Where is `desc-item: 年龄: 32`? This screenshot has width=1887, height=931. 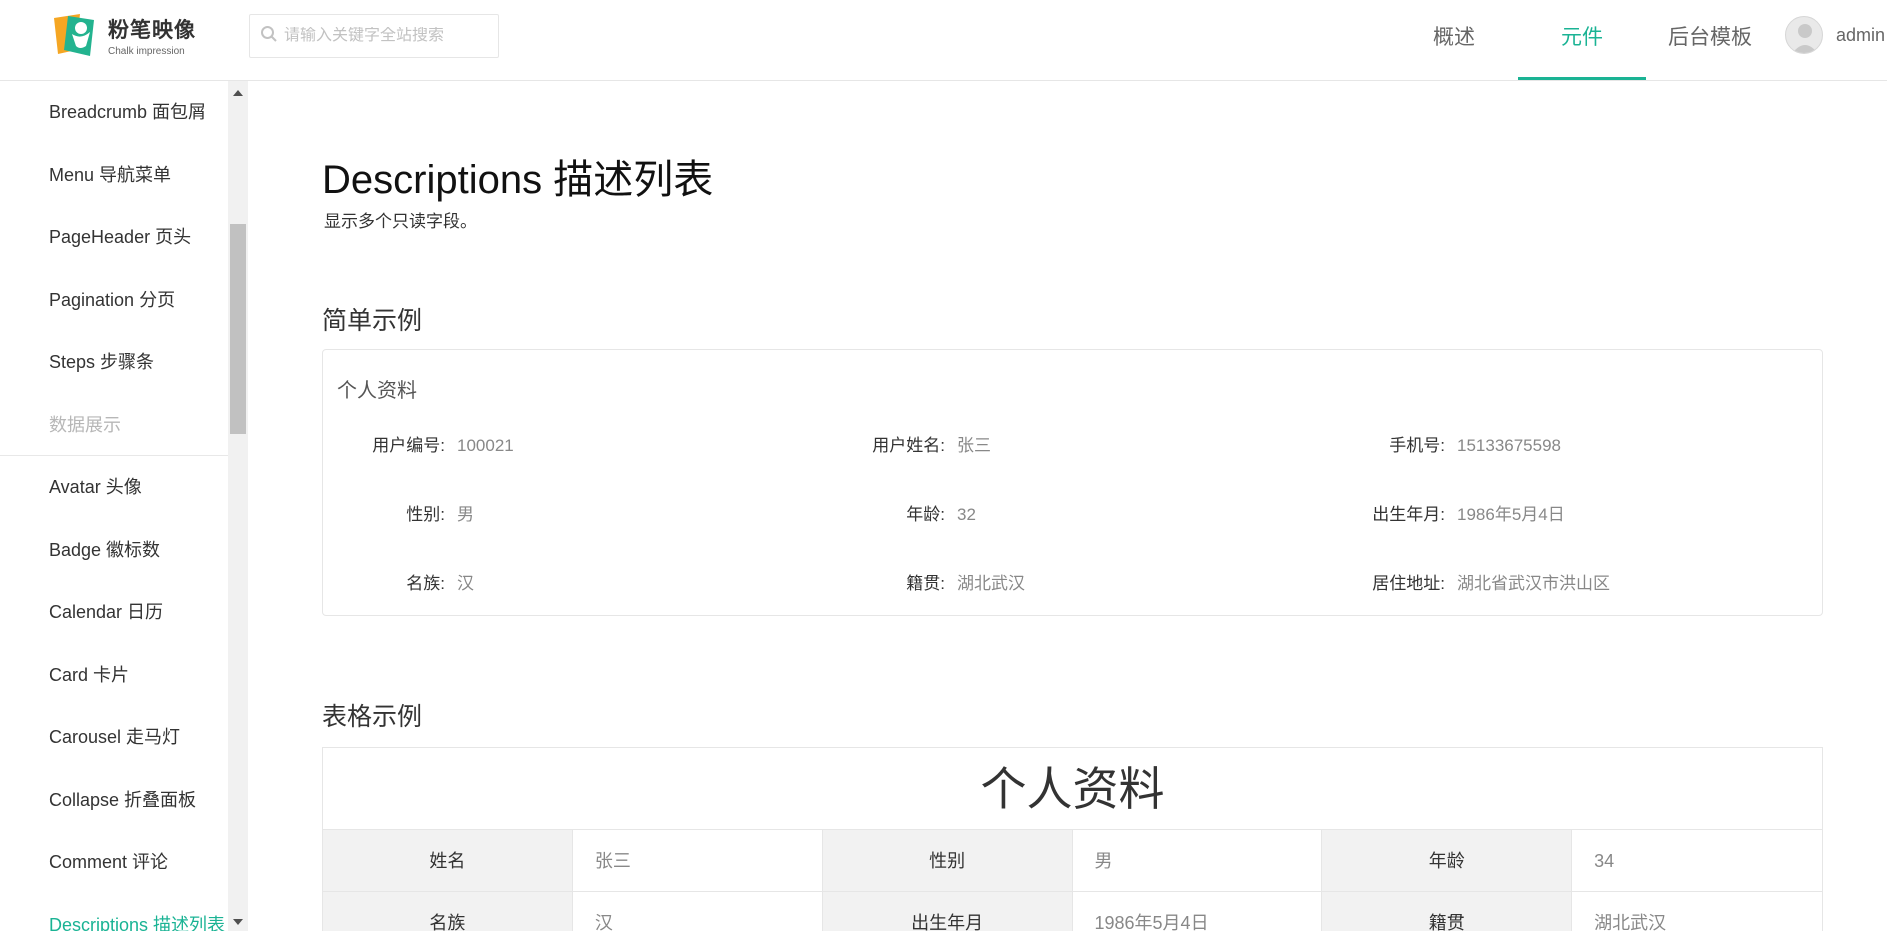
desc-item: 年龄: 32 is located at coordinates (906, 512).